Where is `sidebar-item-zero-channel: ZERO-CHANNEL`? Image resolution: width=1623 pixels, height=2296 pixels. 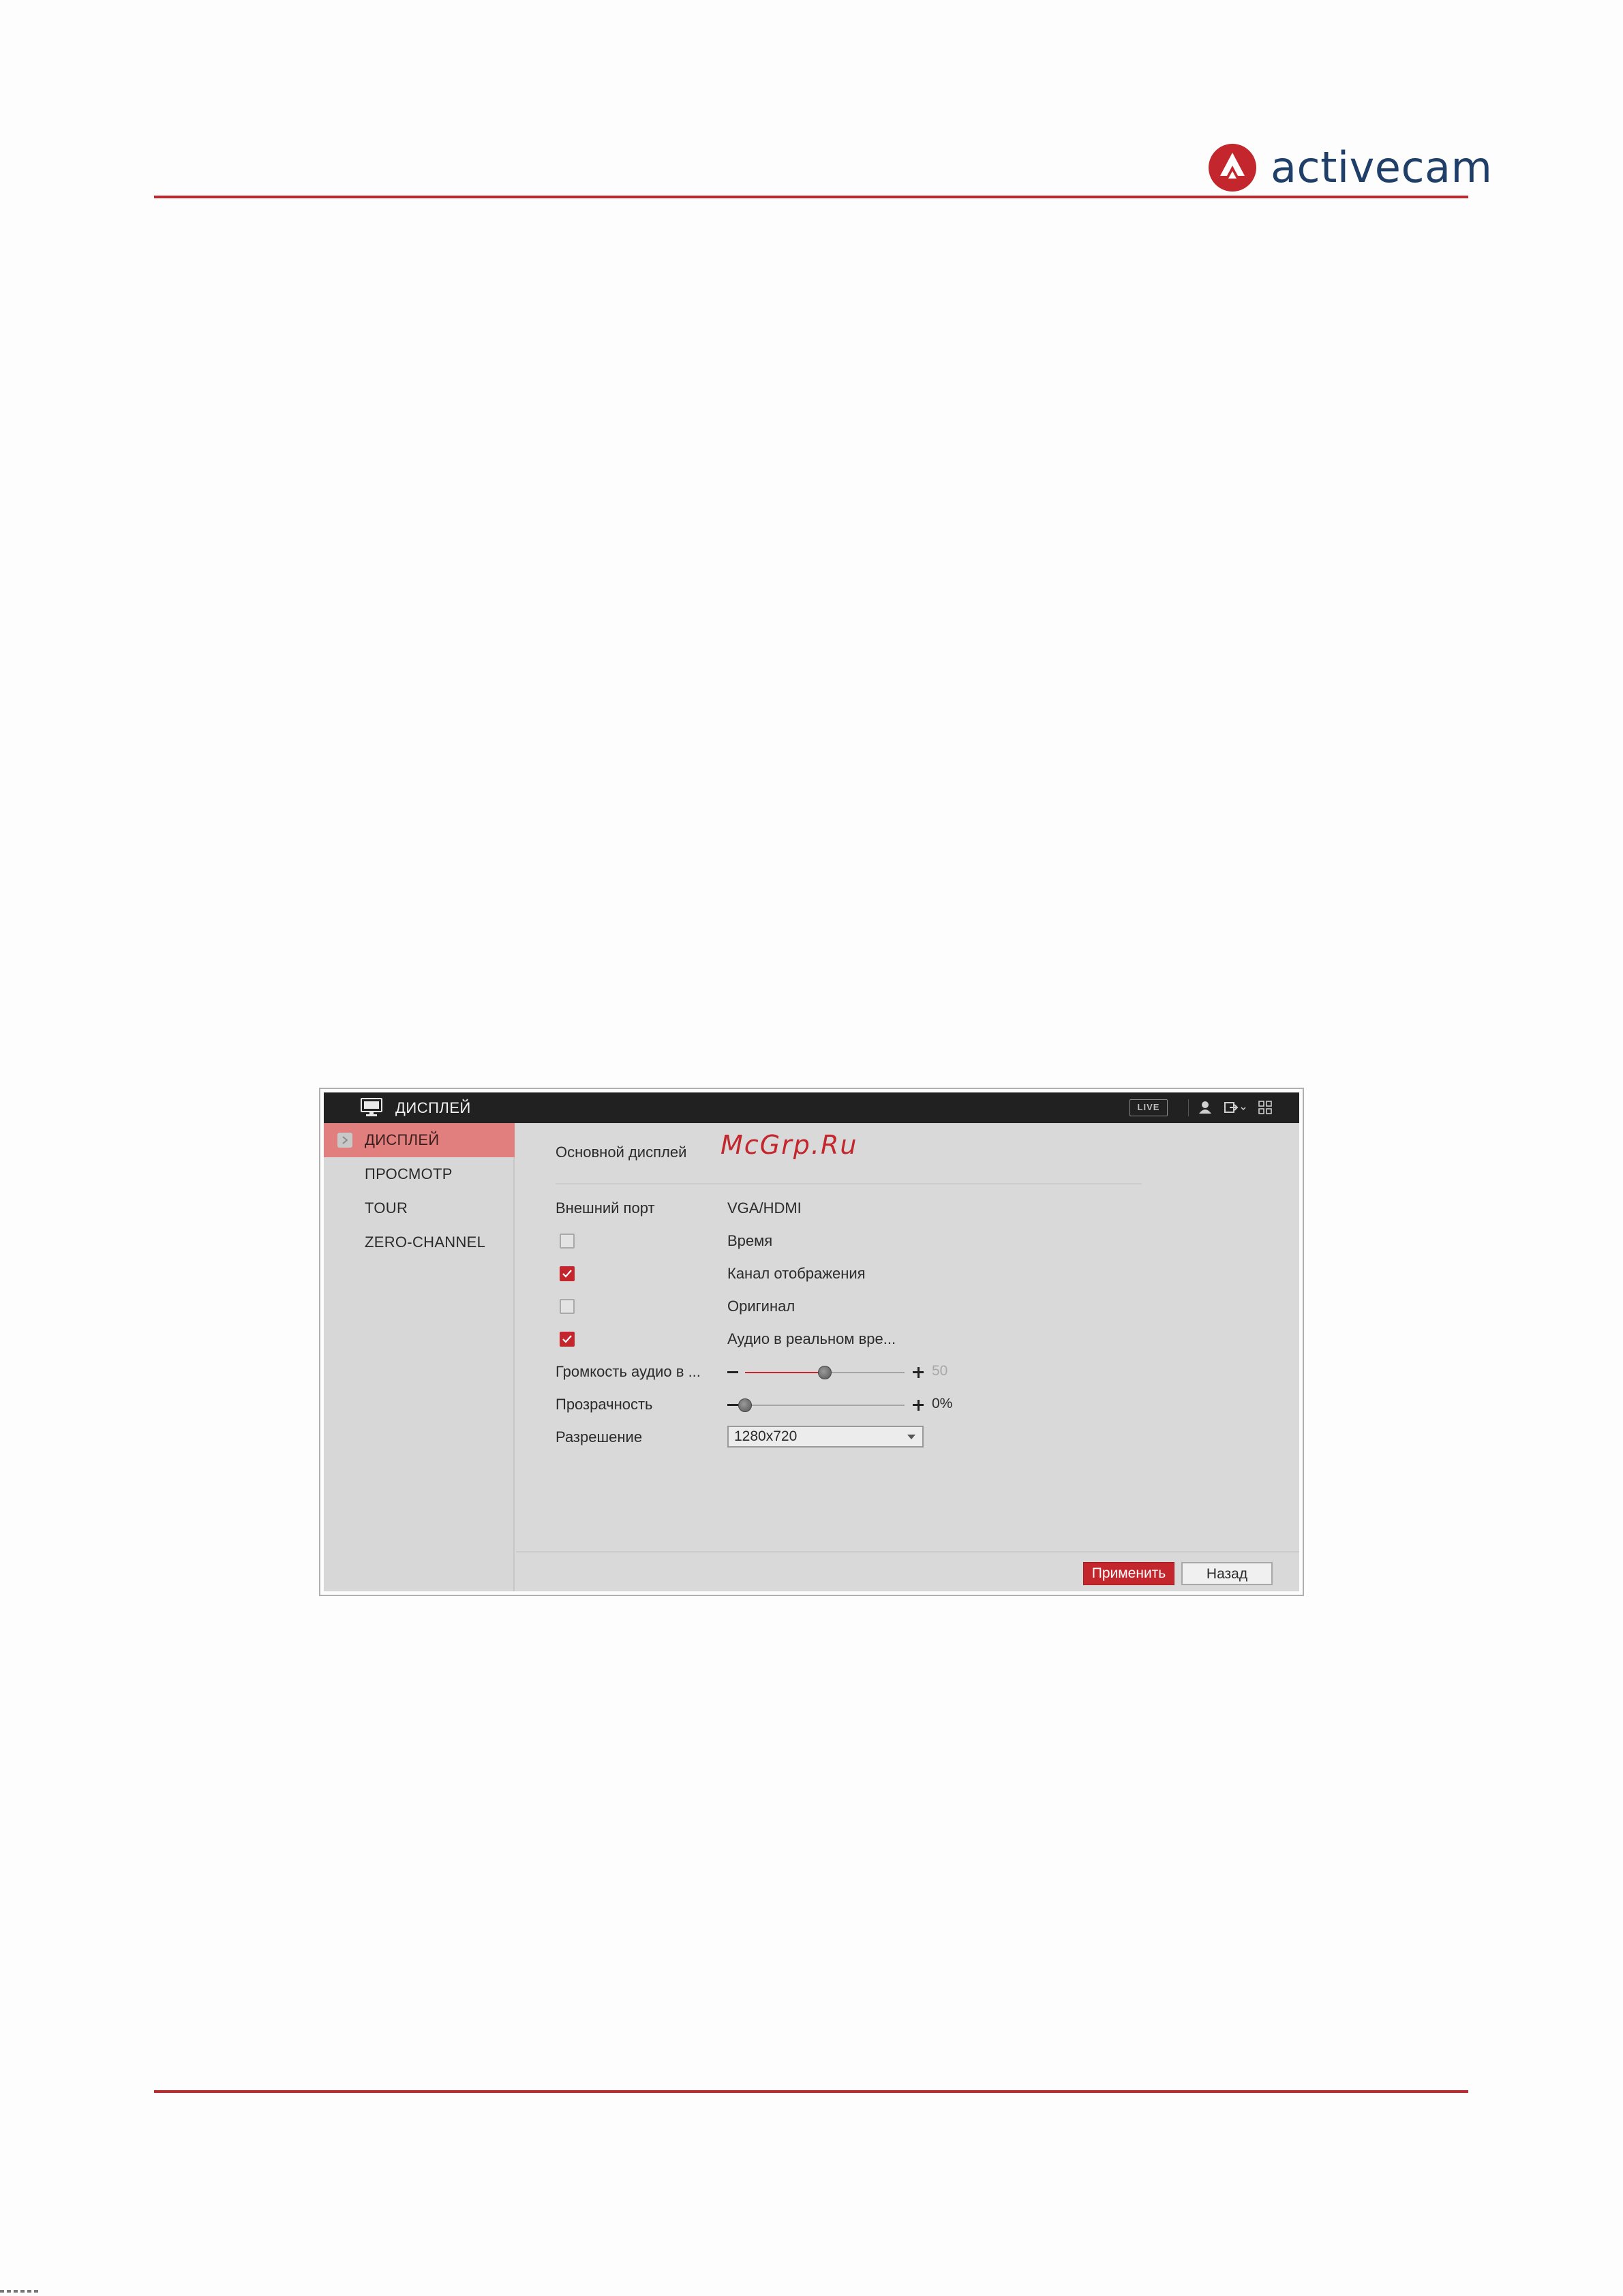
sidebar-item-zero-channel: ZERO-CHANNEL is located at coordinates (420, 1242).